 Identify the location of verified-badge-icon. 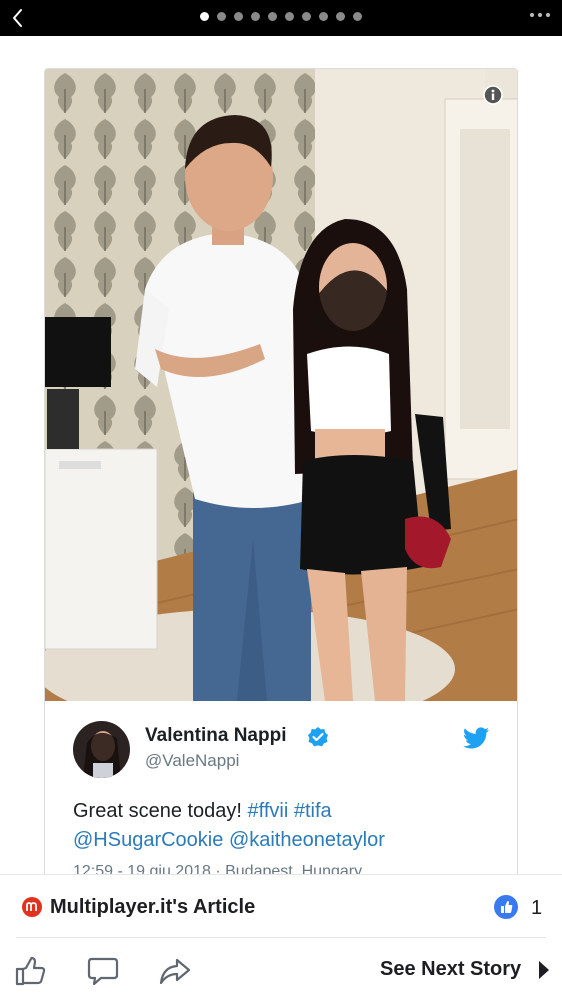
(318, 737).